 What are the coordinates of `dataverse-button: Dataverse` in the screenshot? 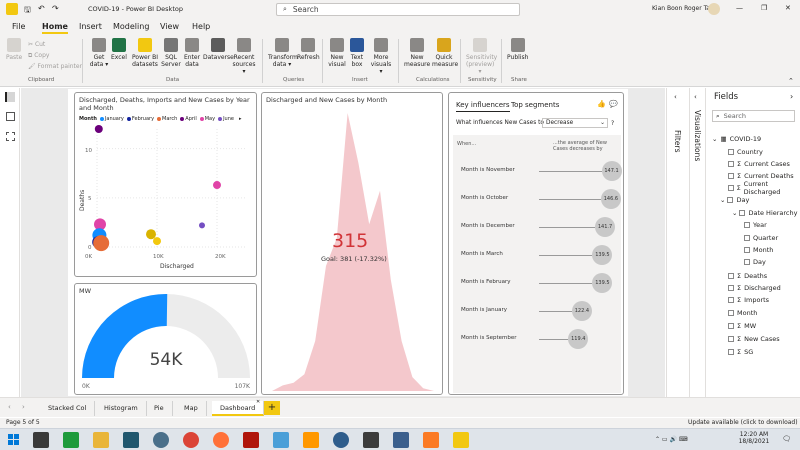 It's located at (218, 49).